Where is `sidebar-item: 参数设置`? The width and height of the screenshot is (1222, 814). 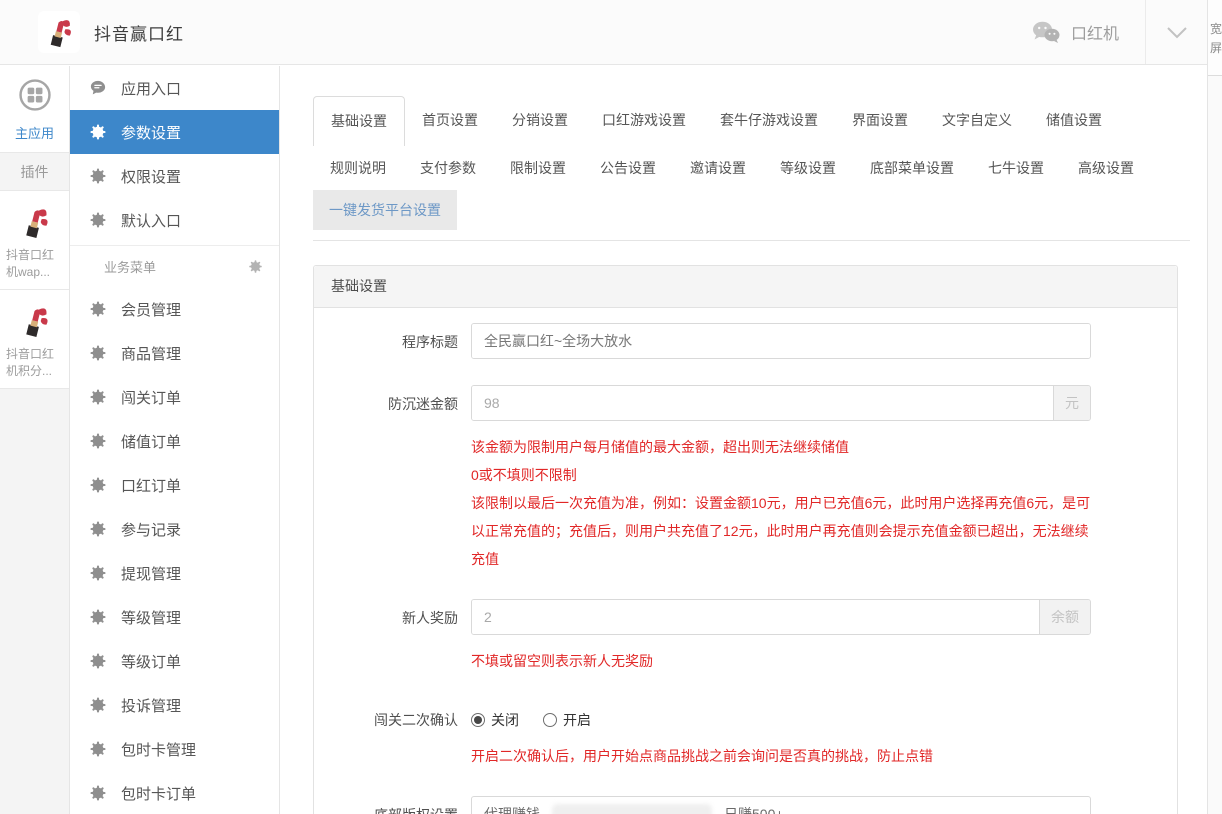
sidebar-item: 参数设置 is located at coordinates (174, 132).